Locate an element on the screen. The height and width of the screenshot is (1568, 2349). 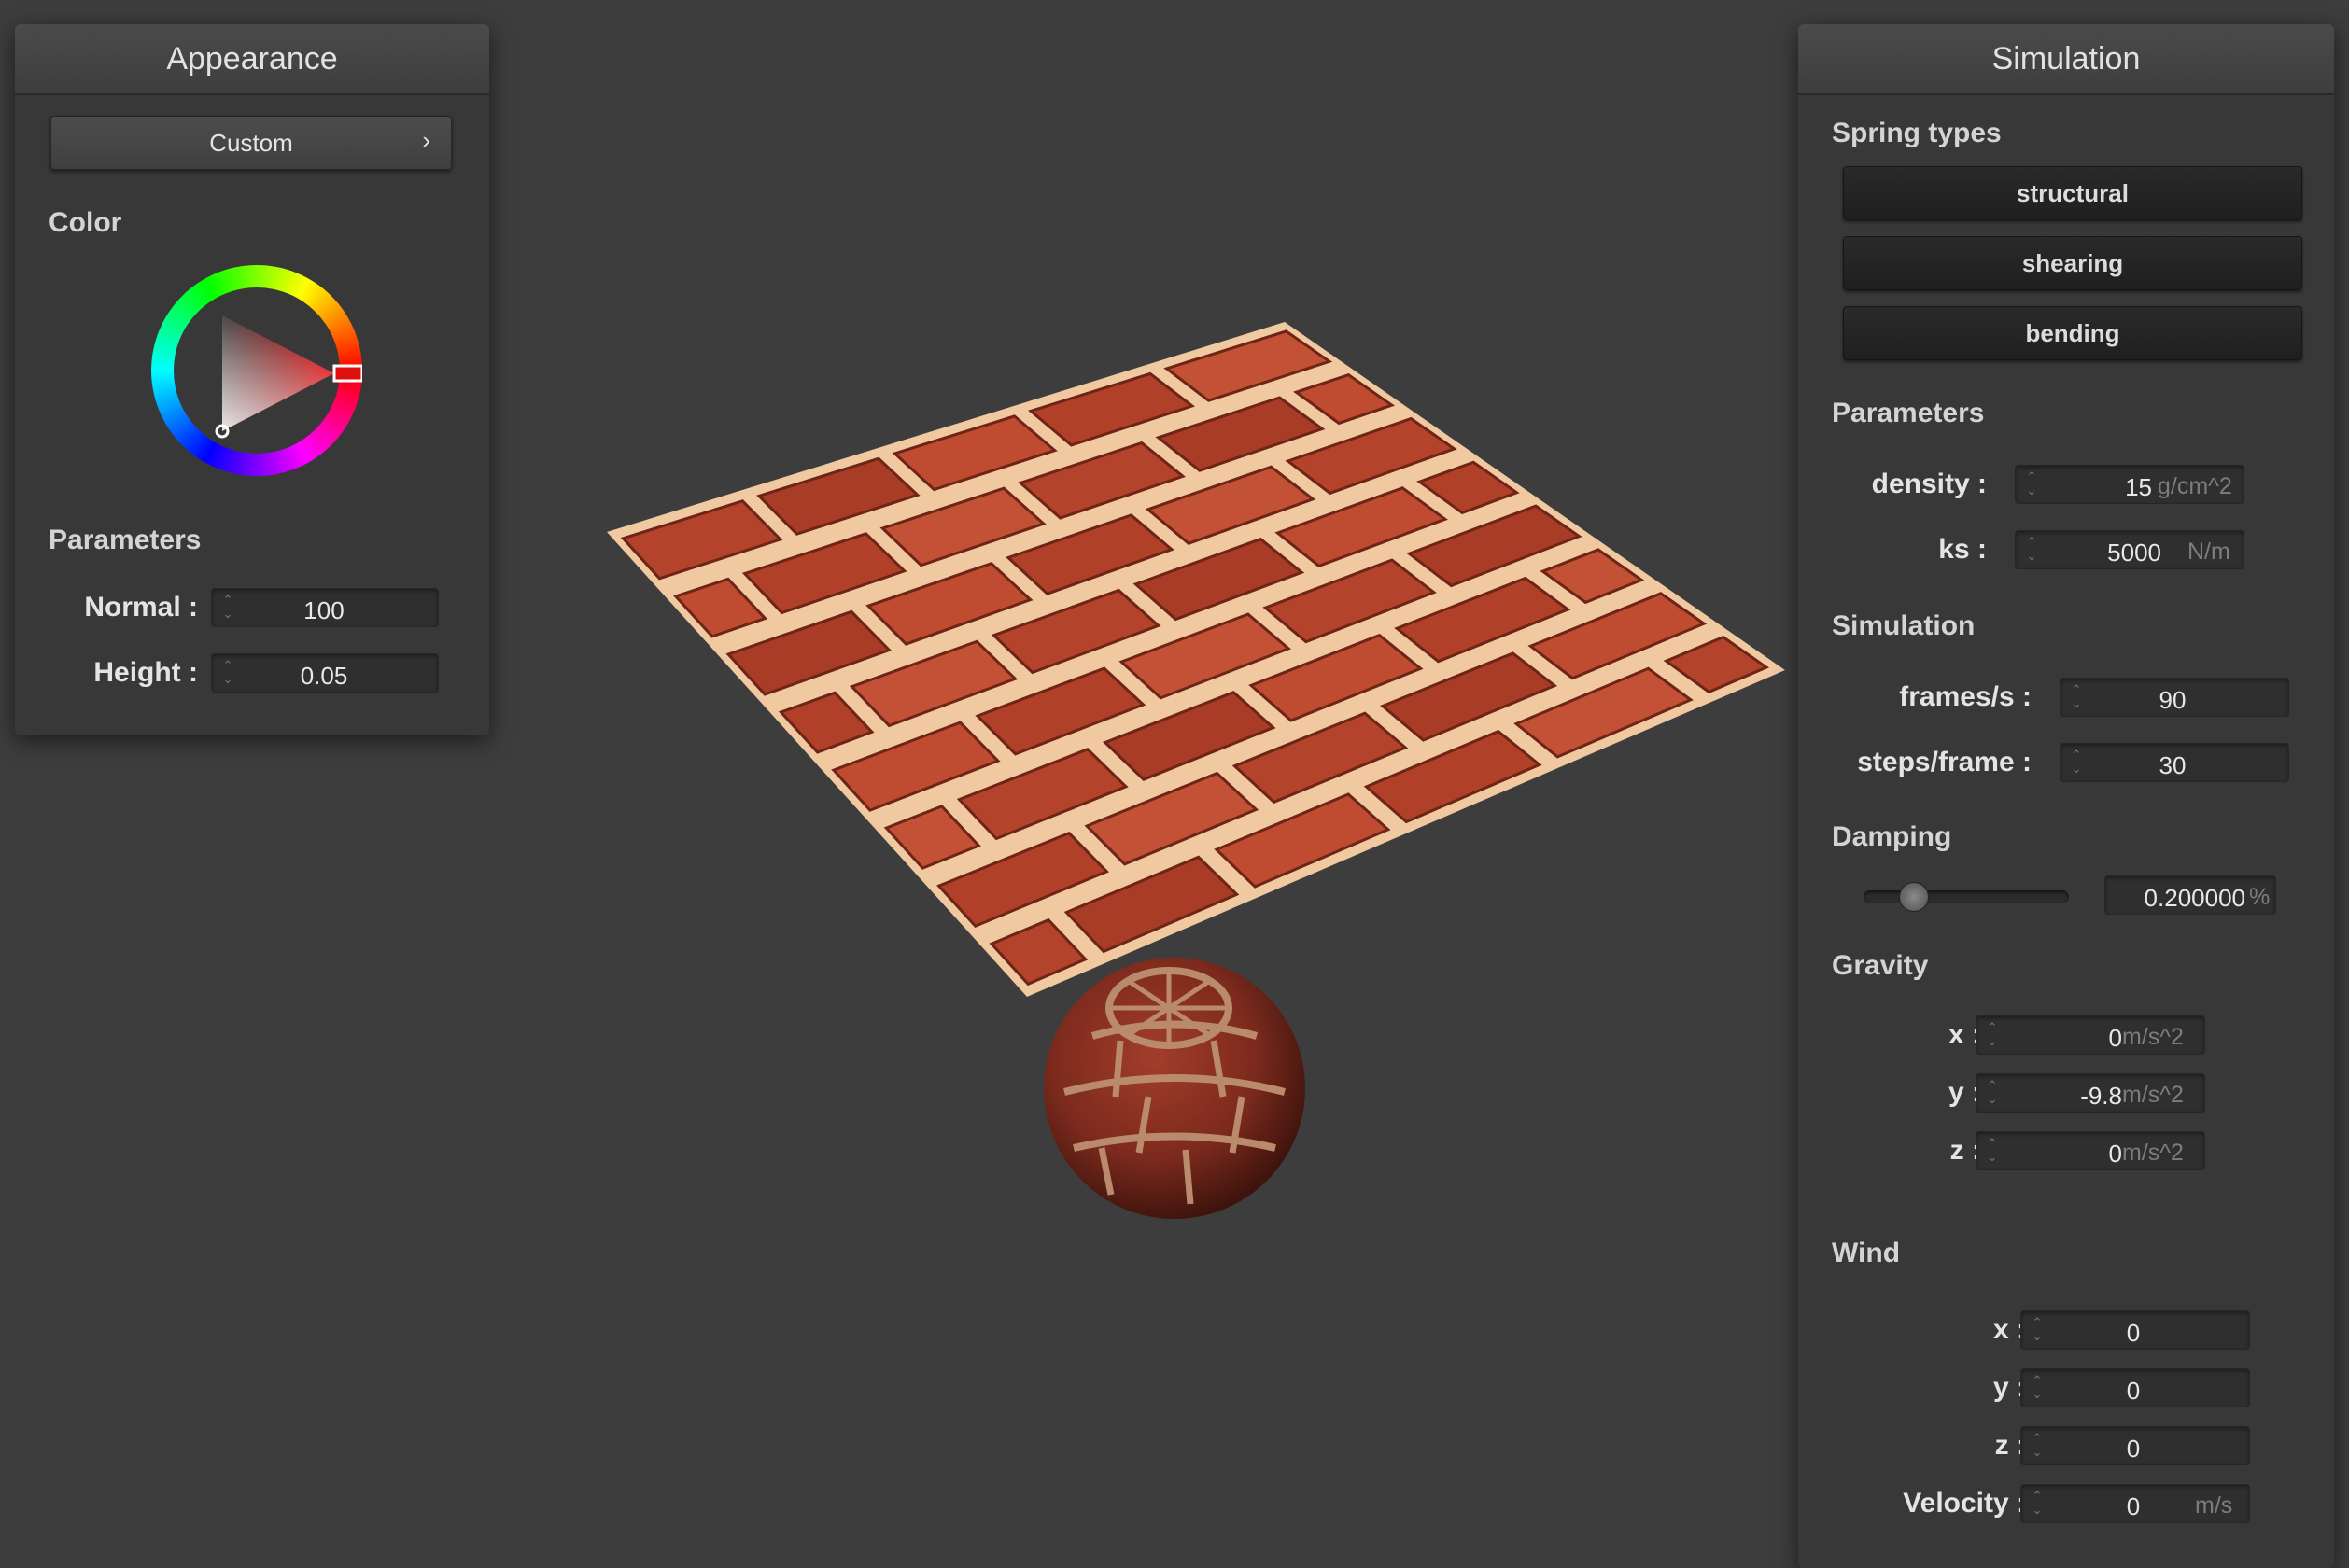
wind-y-label: y : is located at coordinates (2009, 1387).